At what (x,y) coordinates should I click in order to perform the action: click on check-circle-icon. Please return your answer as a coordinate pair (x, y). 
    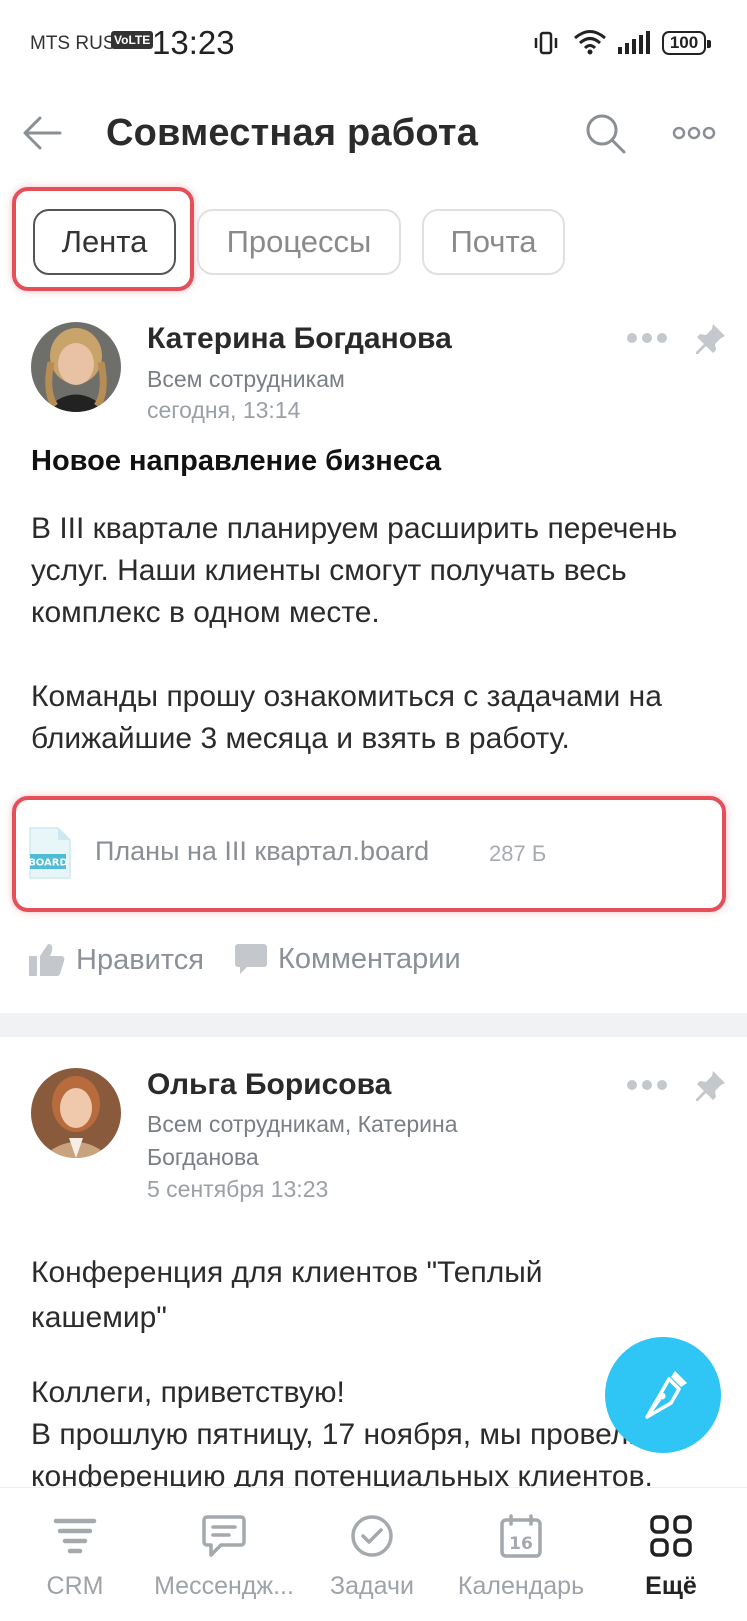
    Looking at the image, I should click on (372, 1536).